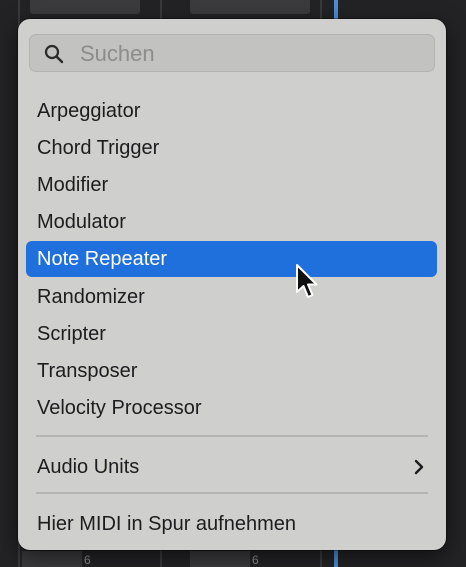 The image size is (466, 567). What do you see at coordinates (231, 111) in the screenshot?
I see `menu-item-arpeggiator: Arpeggiator` at bounding box center [231, 111].